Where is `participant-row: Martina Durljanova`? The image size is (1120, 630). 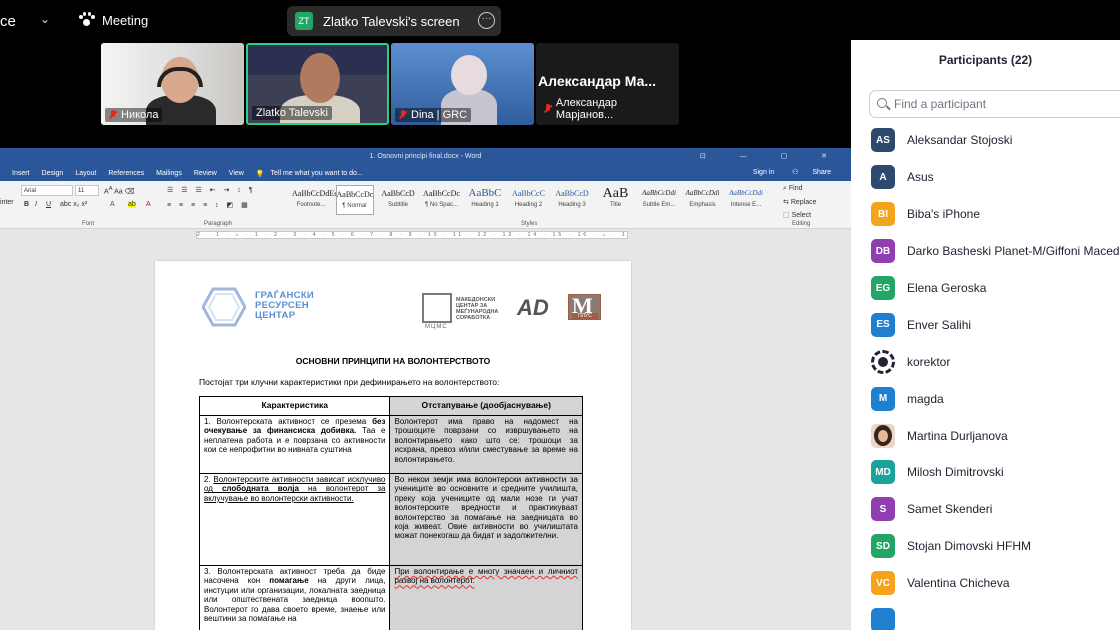 participant-row: Martina Durljanova is located at coordinates (985, 435).